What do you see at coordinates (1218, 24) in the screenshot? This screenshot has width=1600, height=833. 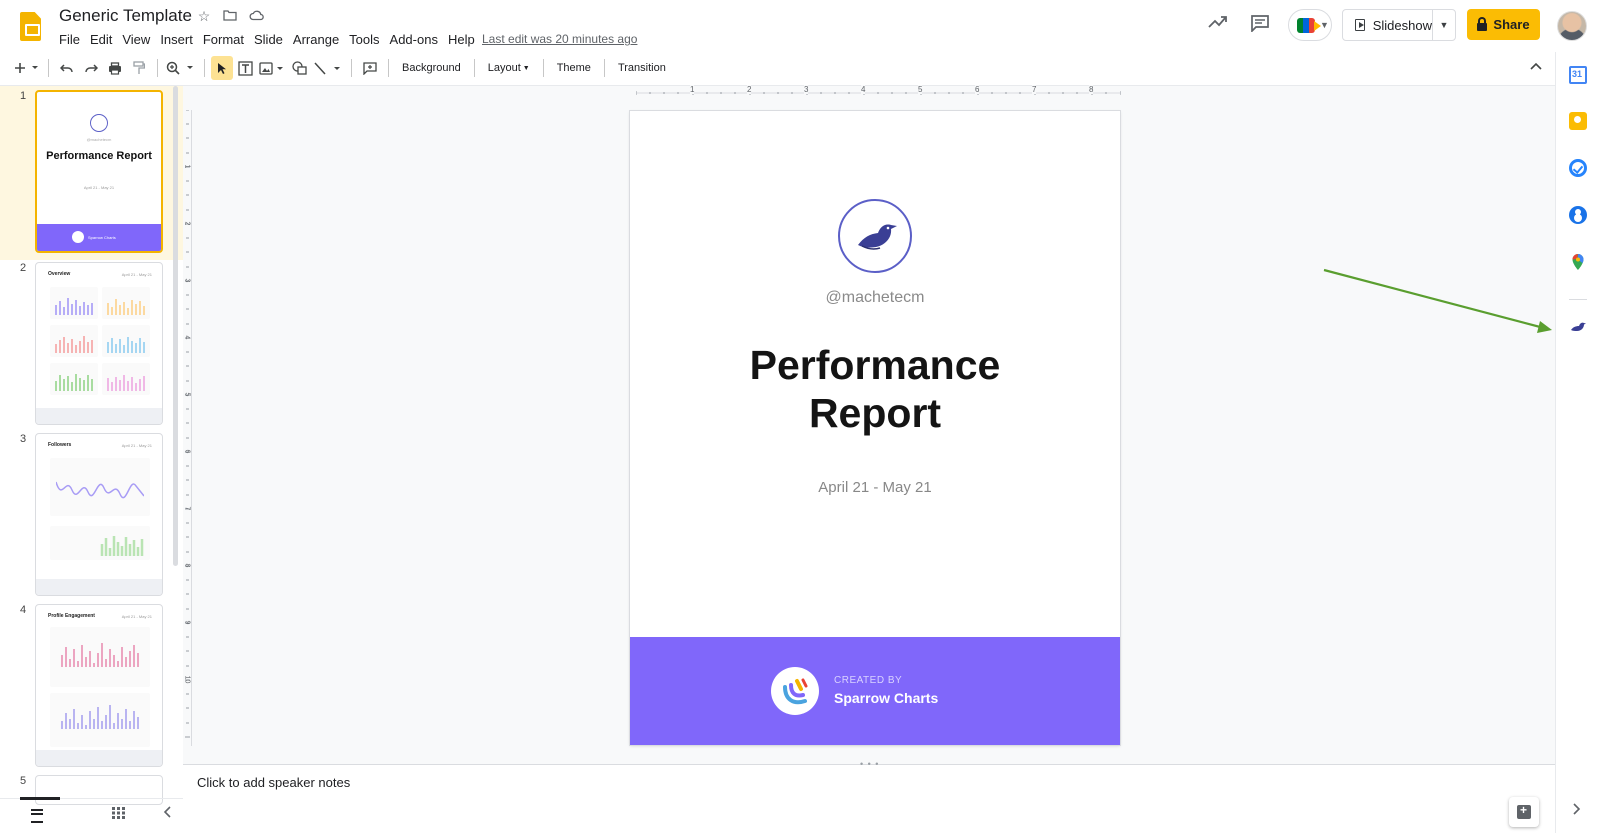 I see `activity-dashboard-icon` at bounding box center [1218, 24].